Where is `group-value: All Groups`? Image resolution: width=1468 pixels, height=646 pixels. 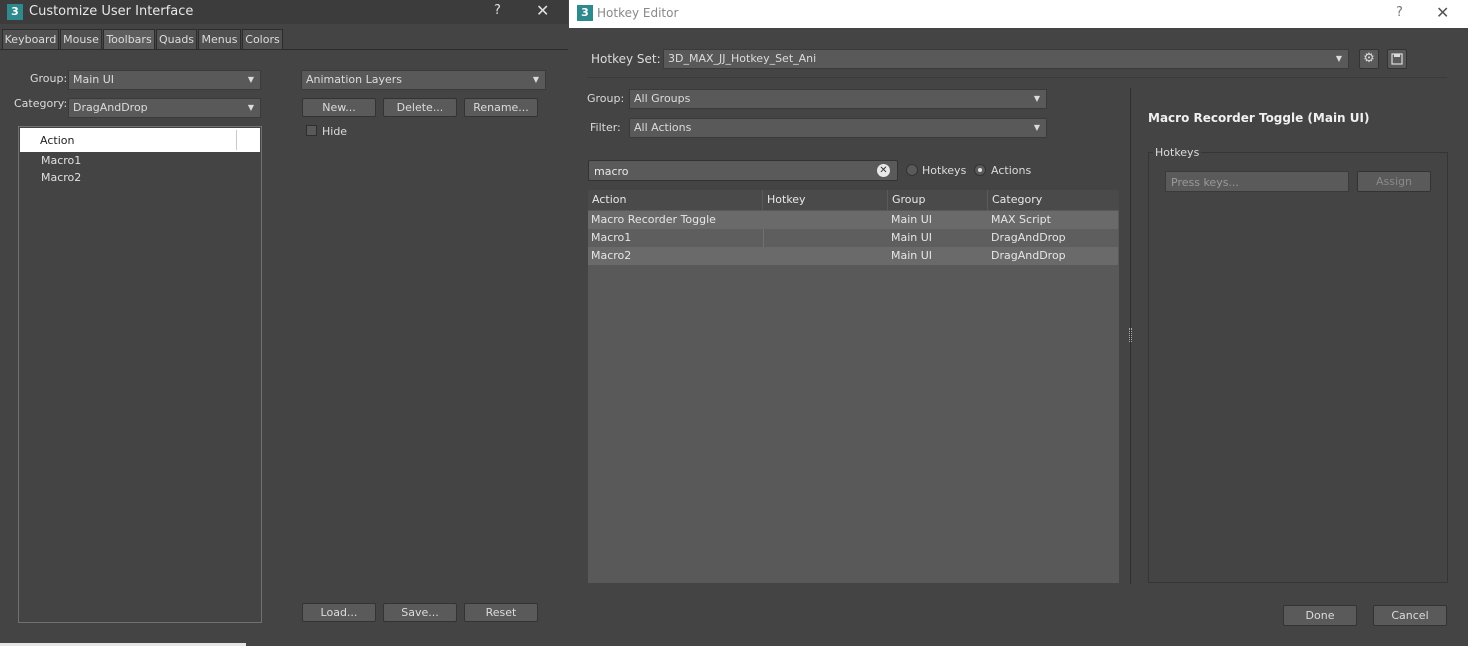 group-value: All Groups is located at coordinates (662, 98).